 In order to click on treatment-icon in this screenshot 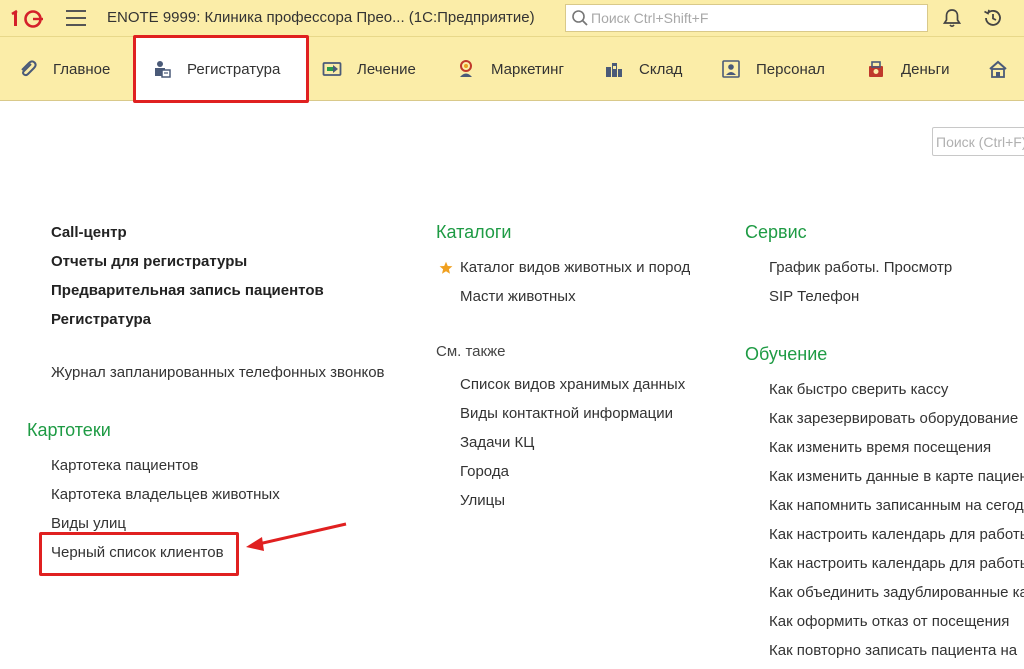, I will do `click(332, 69)`.